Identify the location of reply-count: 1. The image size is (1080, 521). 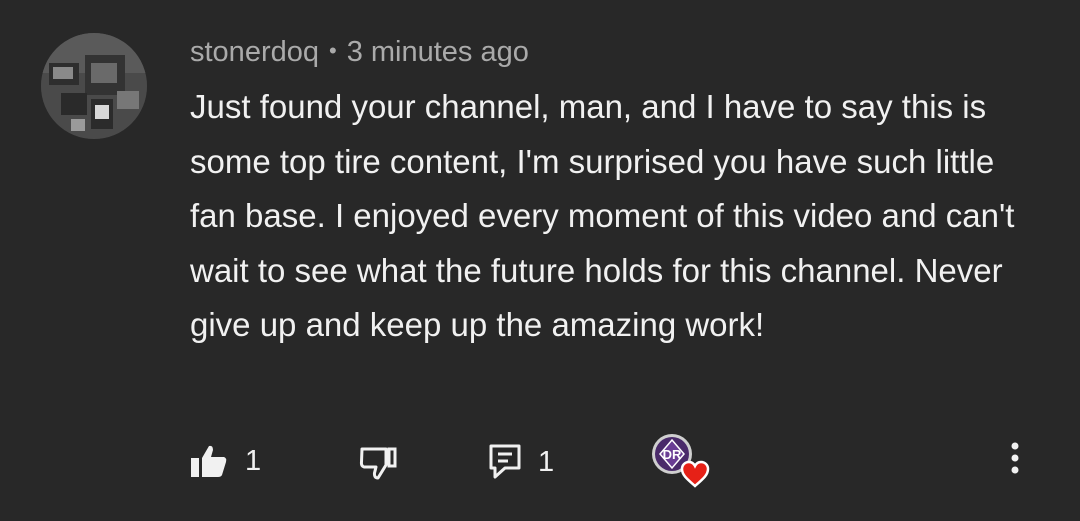
(546, 461).